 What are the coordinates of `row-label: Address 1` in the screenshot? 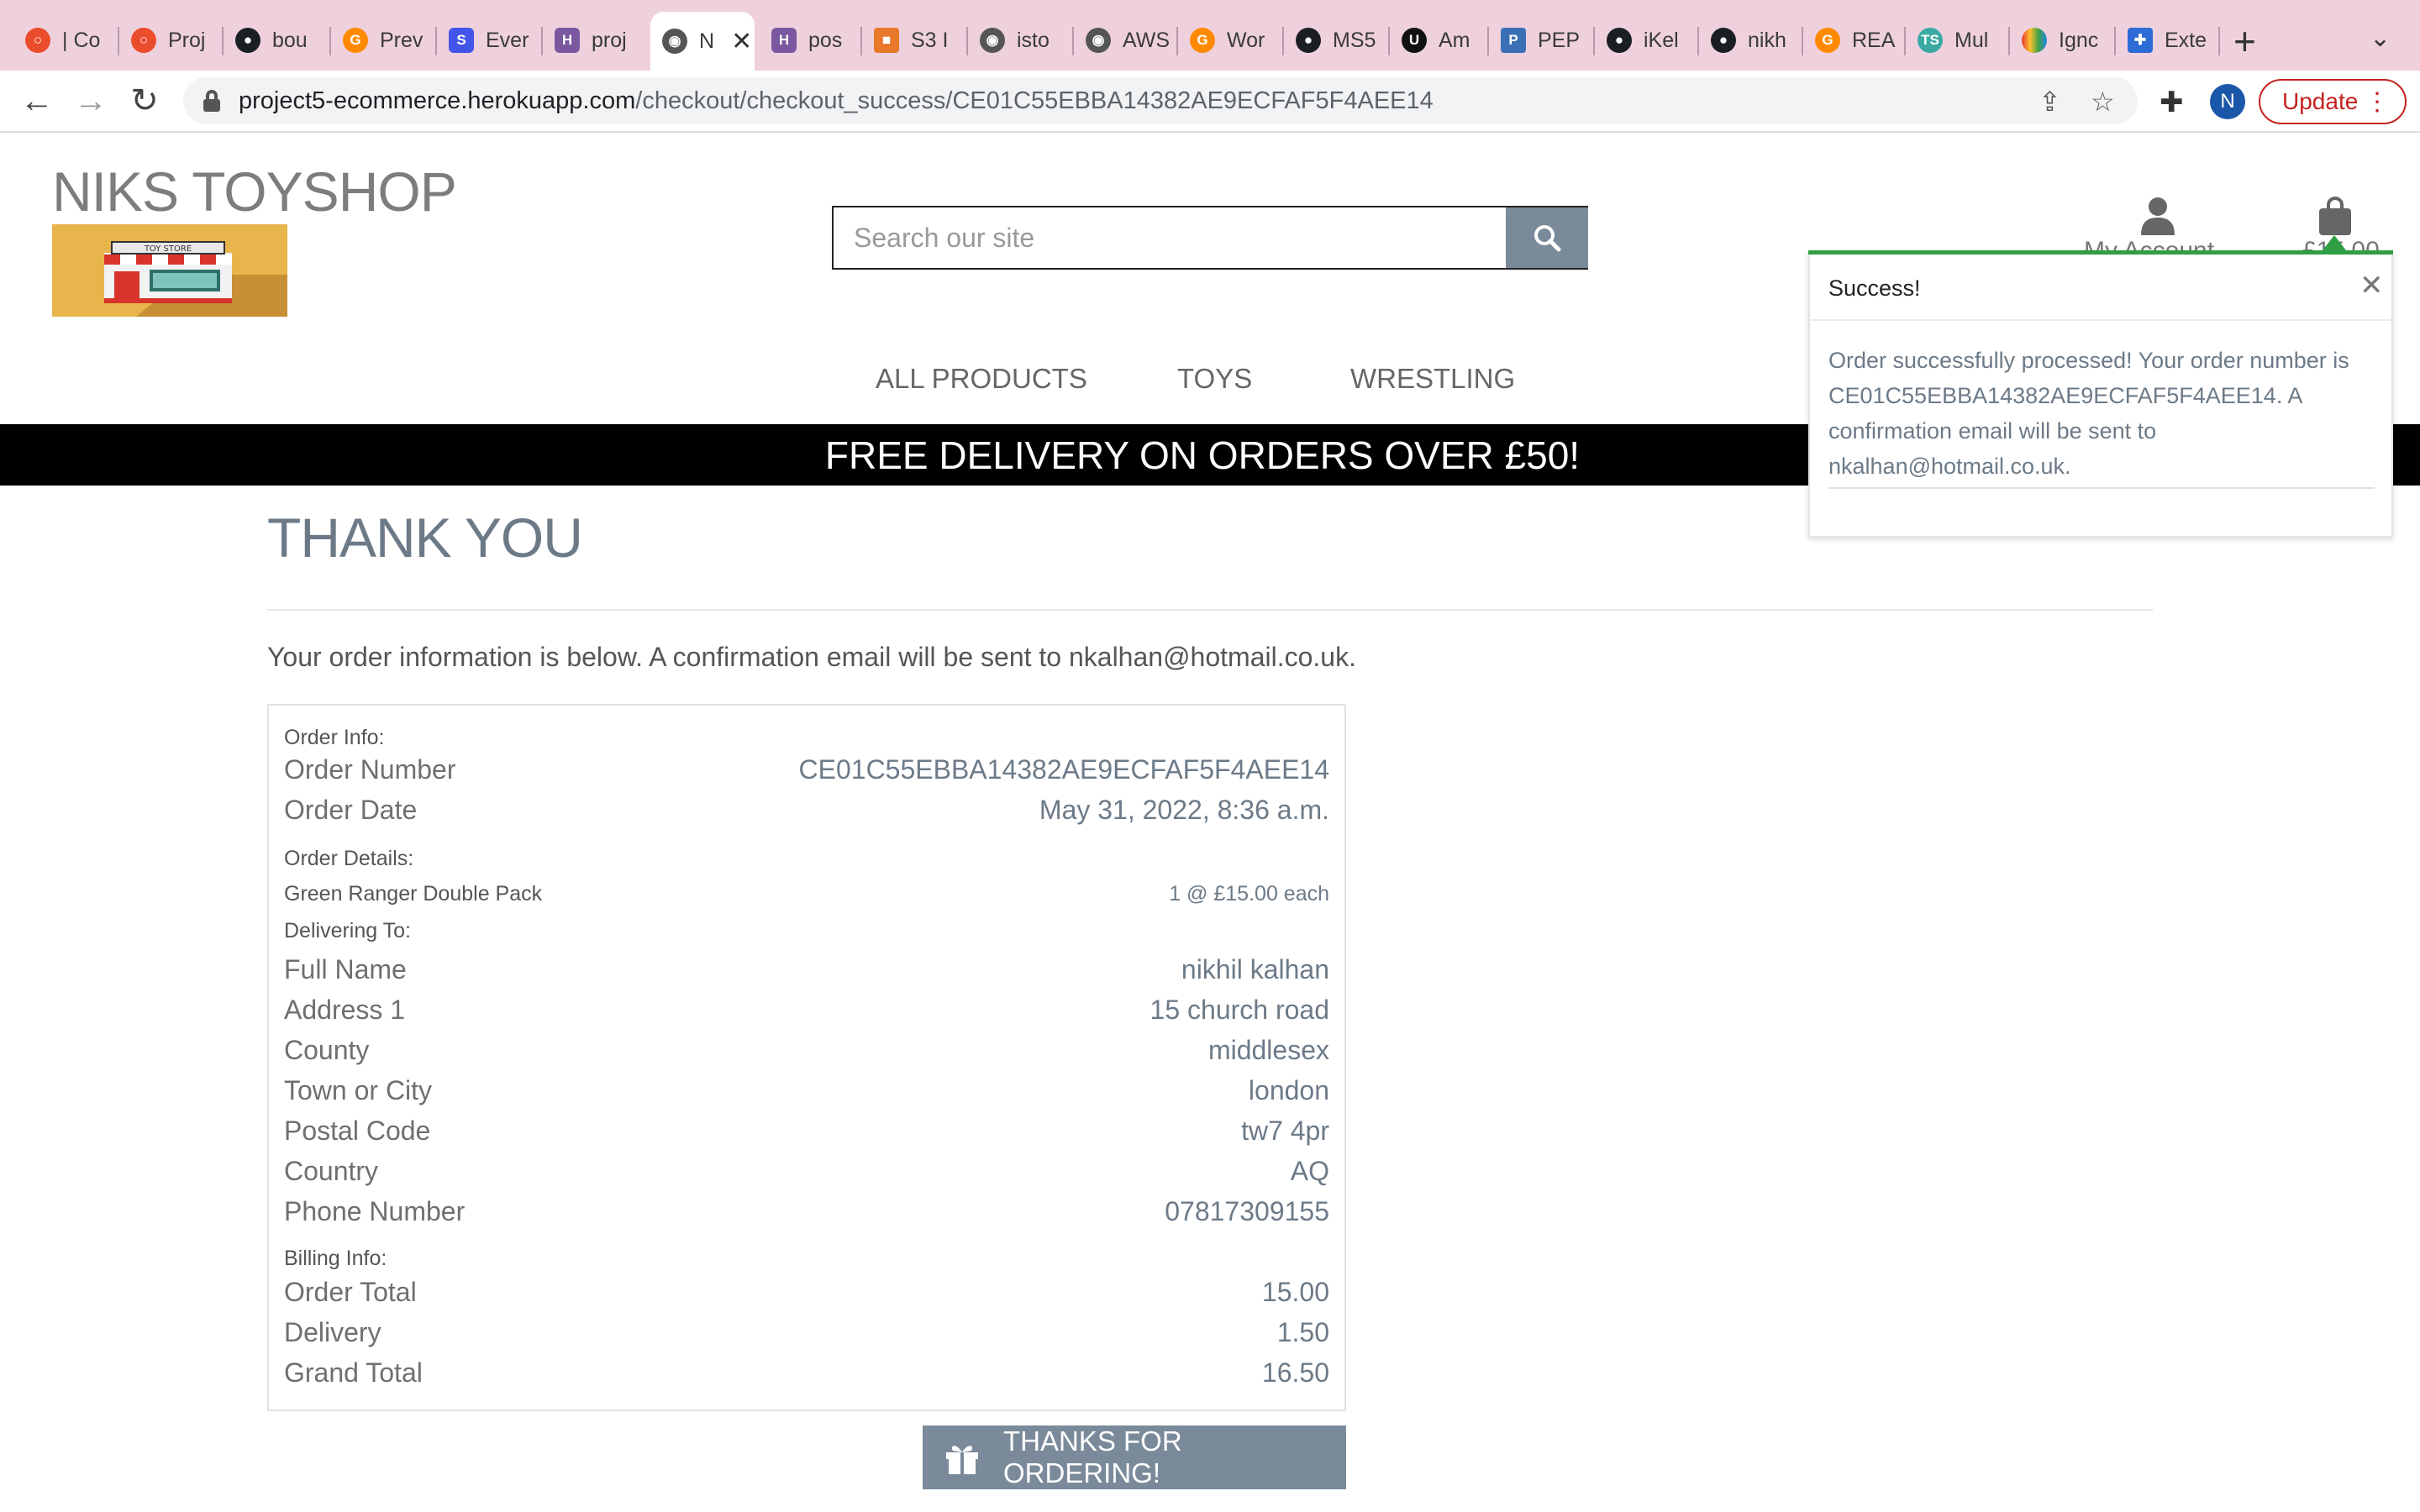 It's located at (345, 1010).